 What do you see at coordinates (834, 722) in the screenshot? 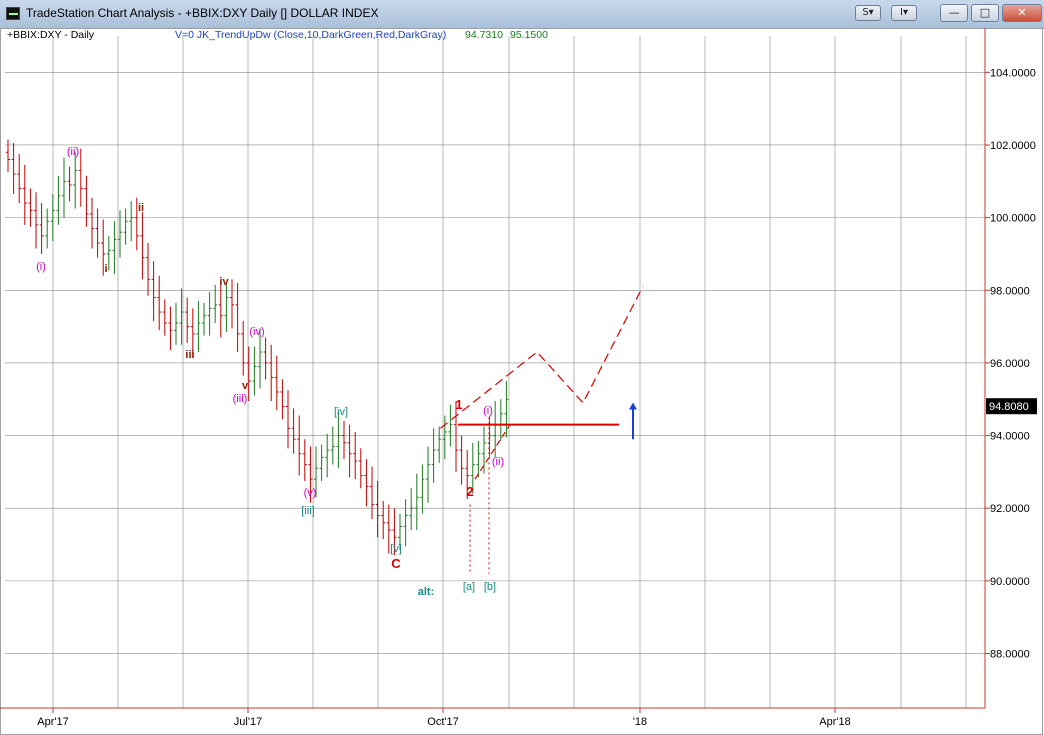
I see `x-tick-label: Apr'18` at bounding box center [834, 722].